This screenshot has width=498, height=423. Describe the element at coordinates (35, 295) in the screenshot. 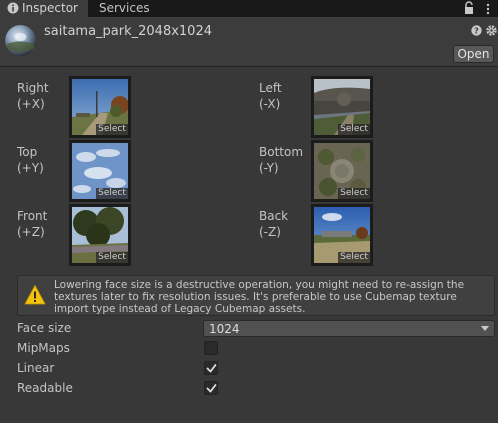

I see `warning-icon` at that location.